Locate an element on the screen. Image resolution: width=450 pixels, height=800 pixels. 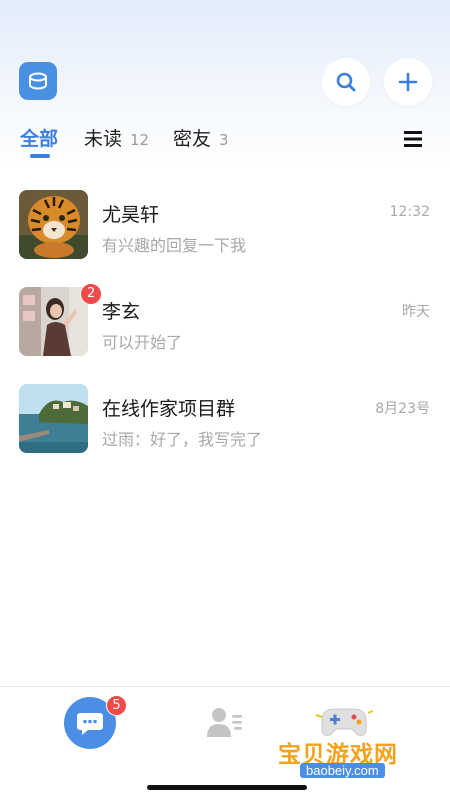
girl-photo is located at coordinates (53, 321).